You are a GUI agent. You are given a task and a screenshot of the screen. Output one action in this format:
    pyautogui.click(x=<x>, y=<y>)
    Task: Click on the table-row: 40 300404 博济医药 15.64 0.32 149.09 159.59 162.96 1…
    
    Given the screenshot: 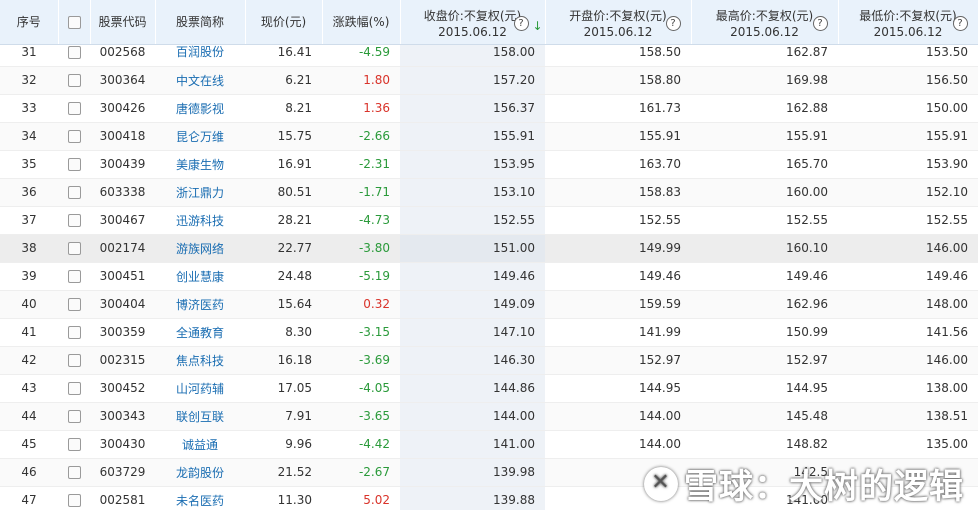 What is the action you would take?
    pyautogui.click(x=489, y=304)
    